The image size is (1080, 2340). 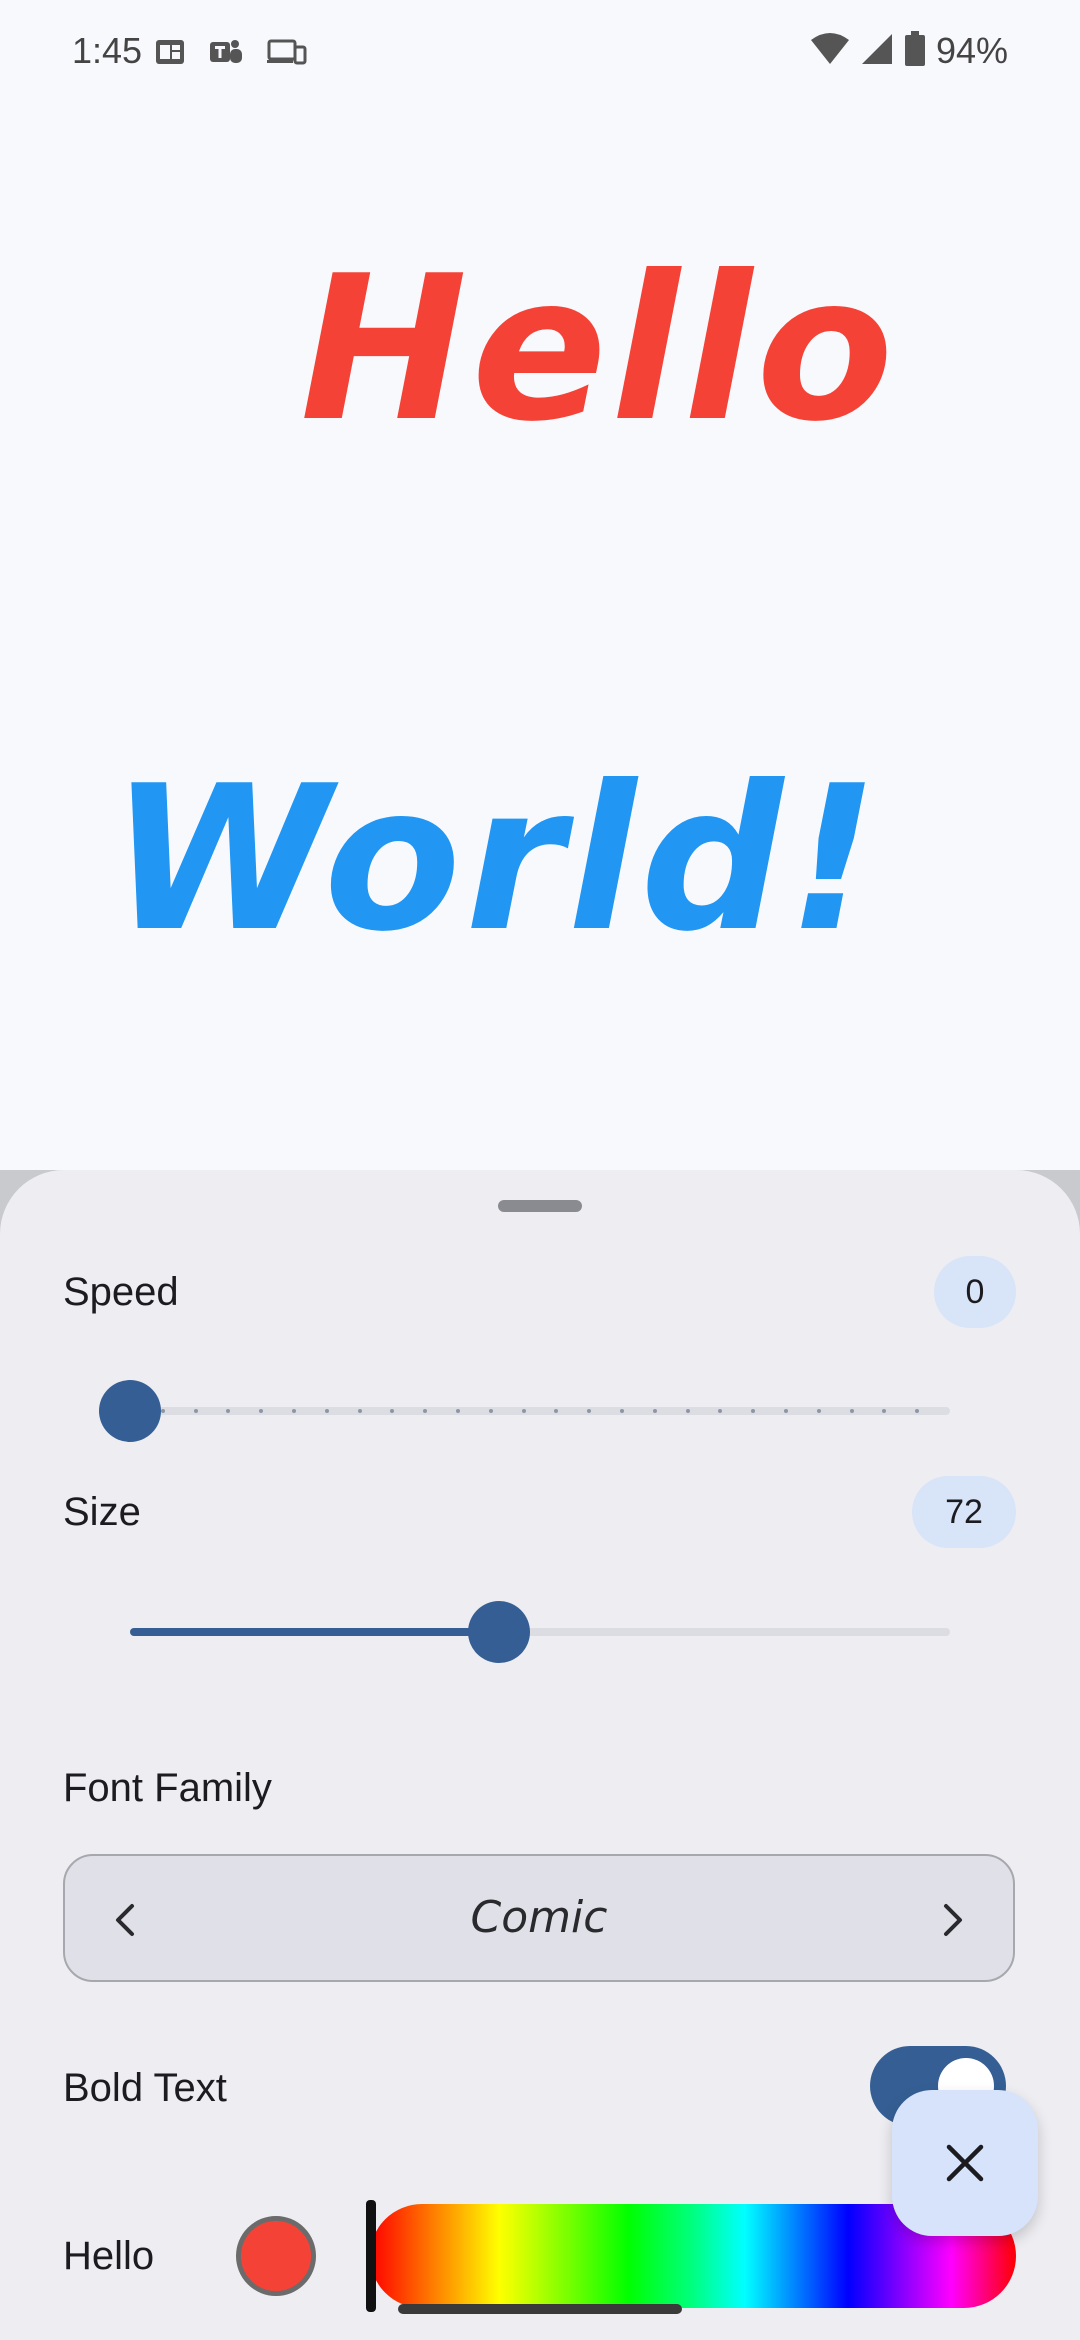 What do you see at coordinates (599, 349) in the screenshot?
I see `preview-word-hello: Hello` at bounding box center [599, 349].